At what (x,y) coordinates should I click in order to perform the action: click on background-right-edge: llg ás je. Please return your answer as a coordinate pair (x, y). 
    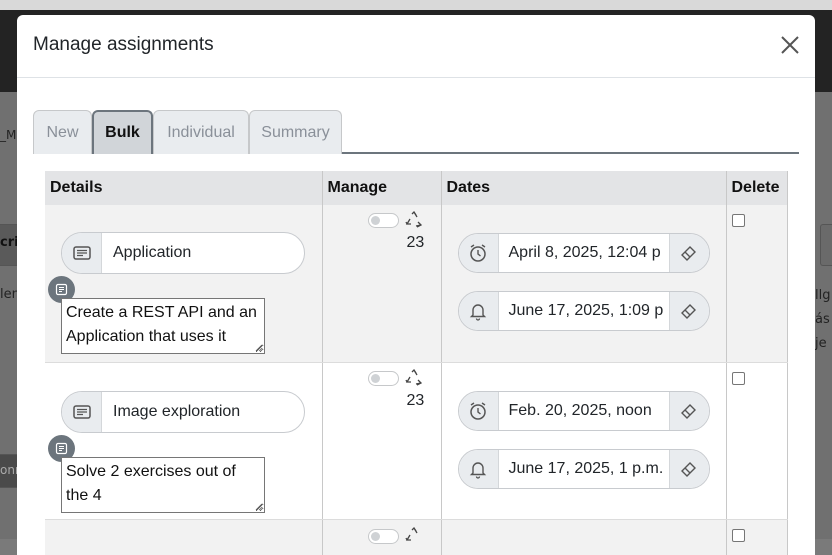
    Looking at the image, I should click on (823, 315).